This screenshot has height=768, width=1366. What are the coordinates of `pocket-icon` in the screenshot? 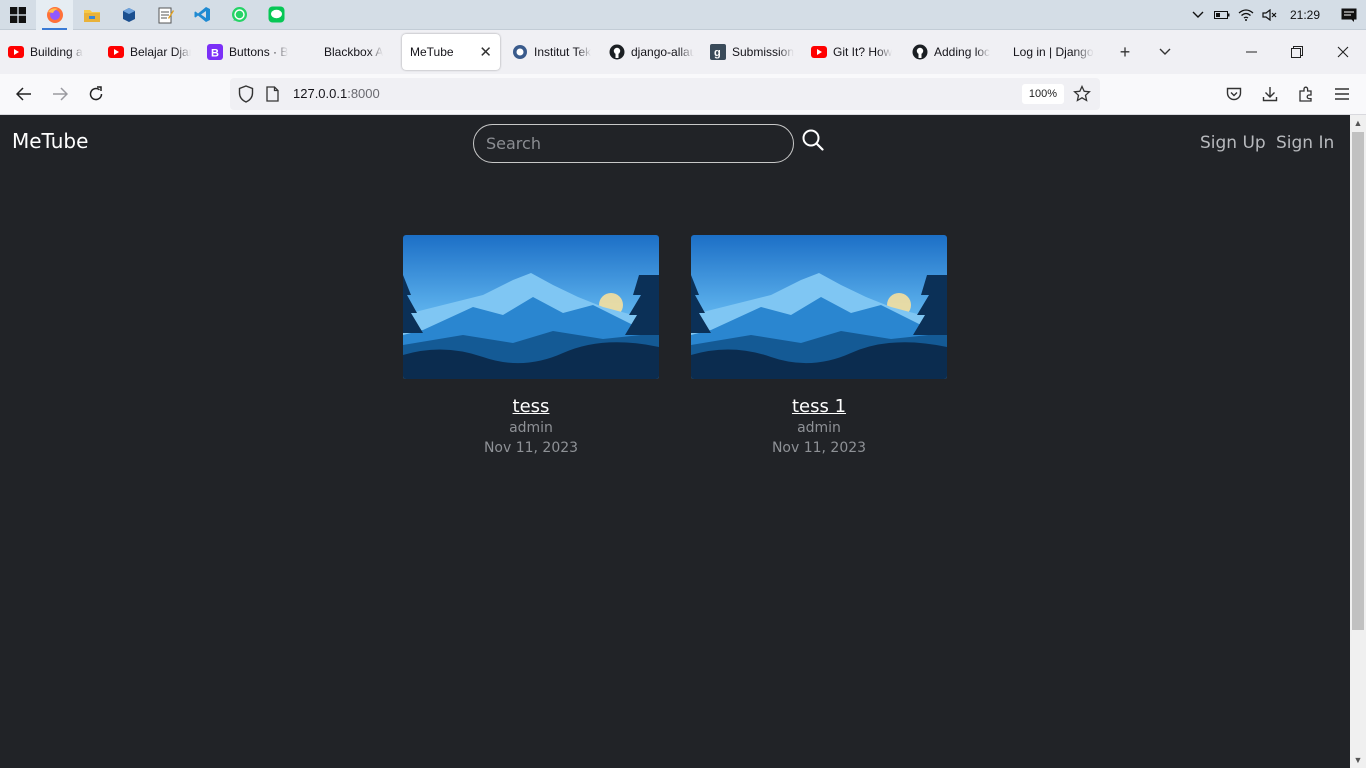 It's located at (1234, 94).